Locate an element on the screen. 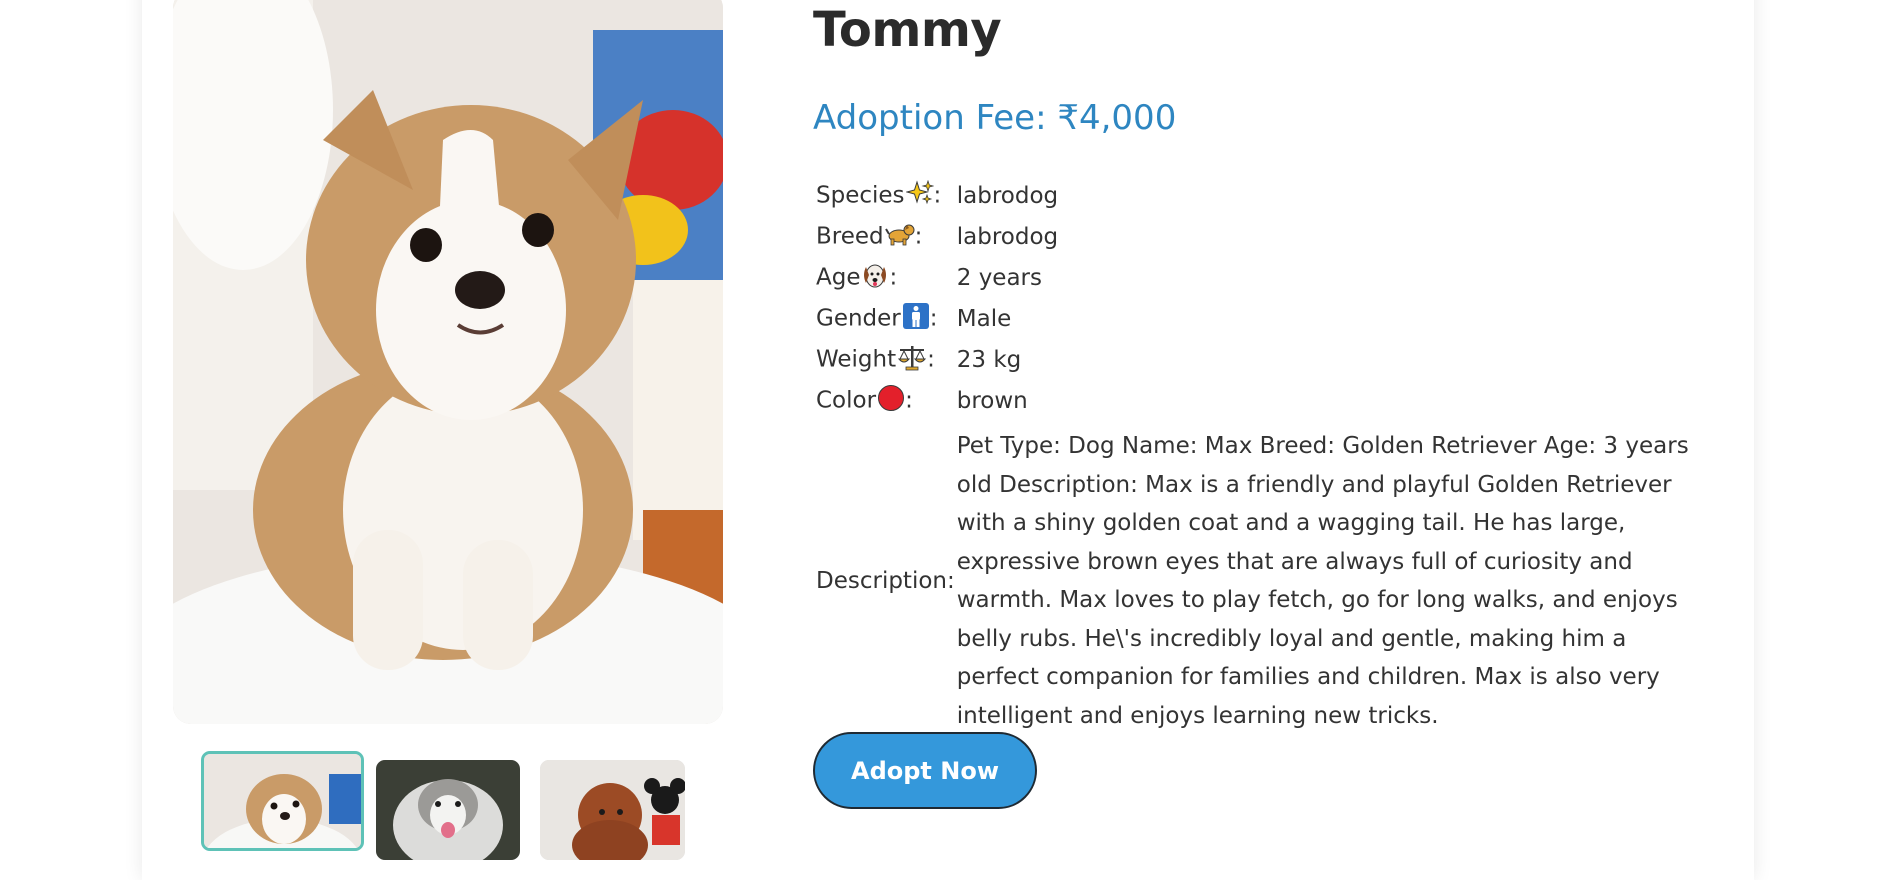 The width and height of the screenshot is (1900, 880). attribute-row-age: Age: 2 years is located at coordinates (1258, 277).